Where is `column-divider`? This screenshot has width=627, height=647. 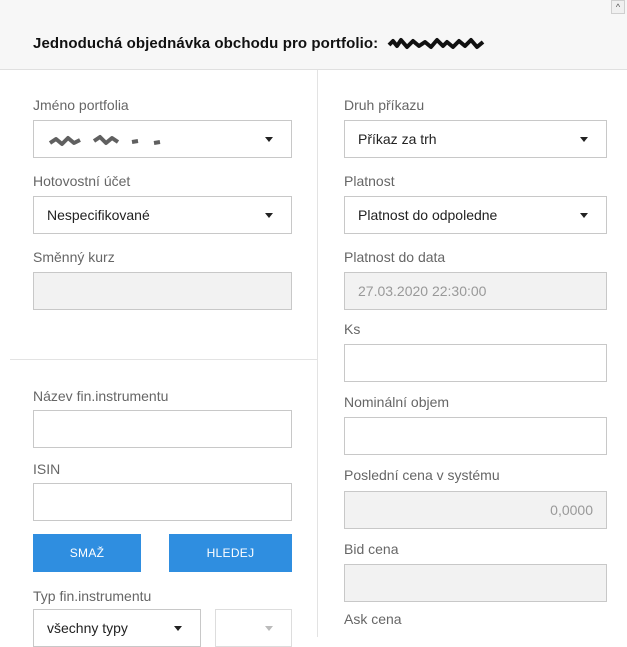
column-divider is located at coordinates (317, 353).